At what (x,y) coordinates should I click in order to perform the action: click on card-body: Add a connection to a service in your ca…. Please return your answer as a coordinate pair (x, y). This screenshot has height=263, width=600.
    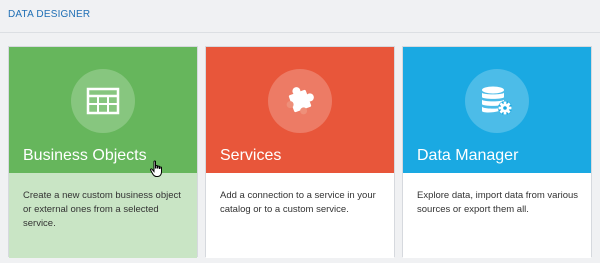
    Looking at the image, I should click on (300, 215).